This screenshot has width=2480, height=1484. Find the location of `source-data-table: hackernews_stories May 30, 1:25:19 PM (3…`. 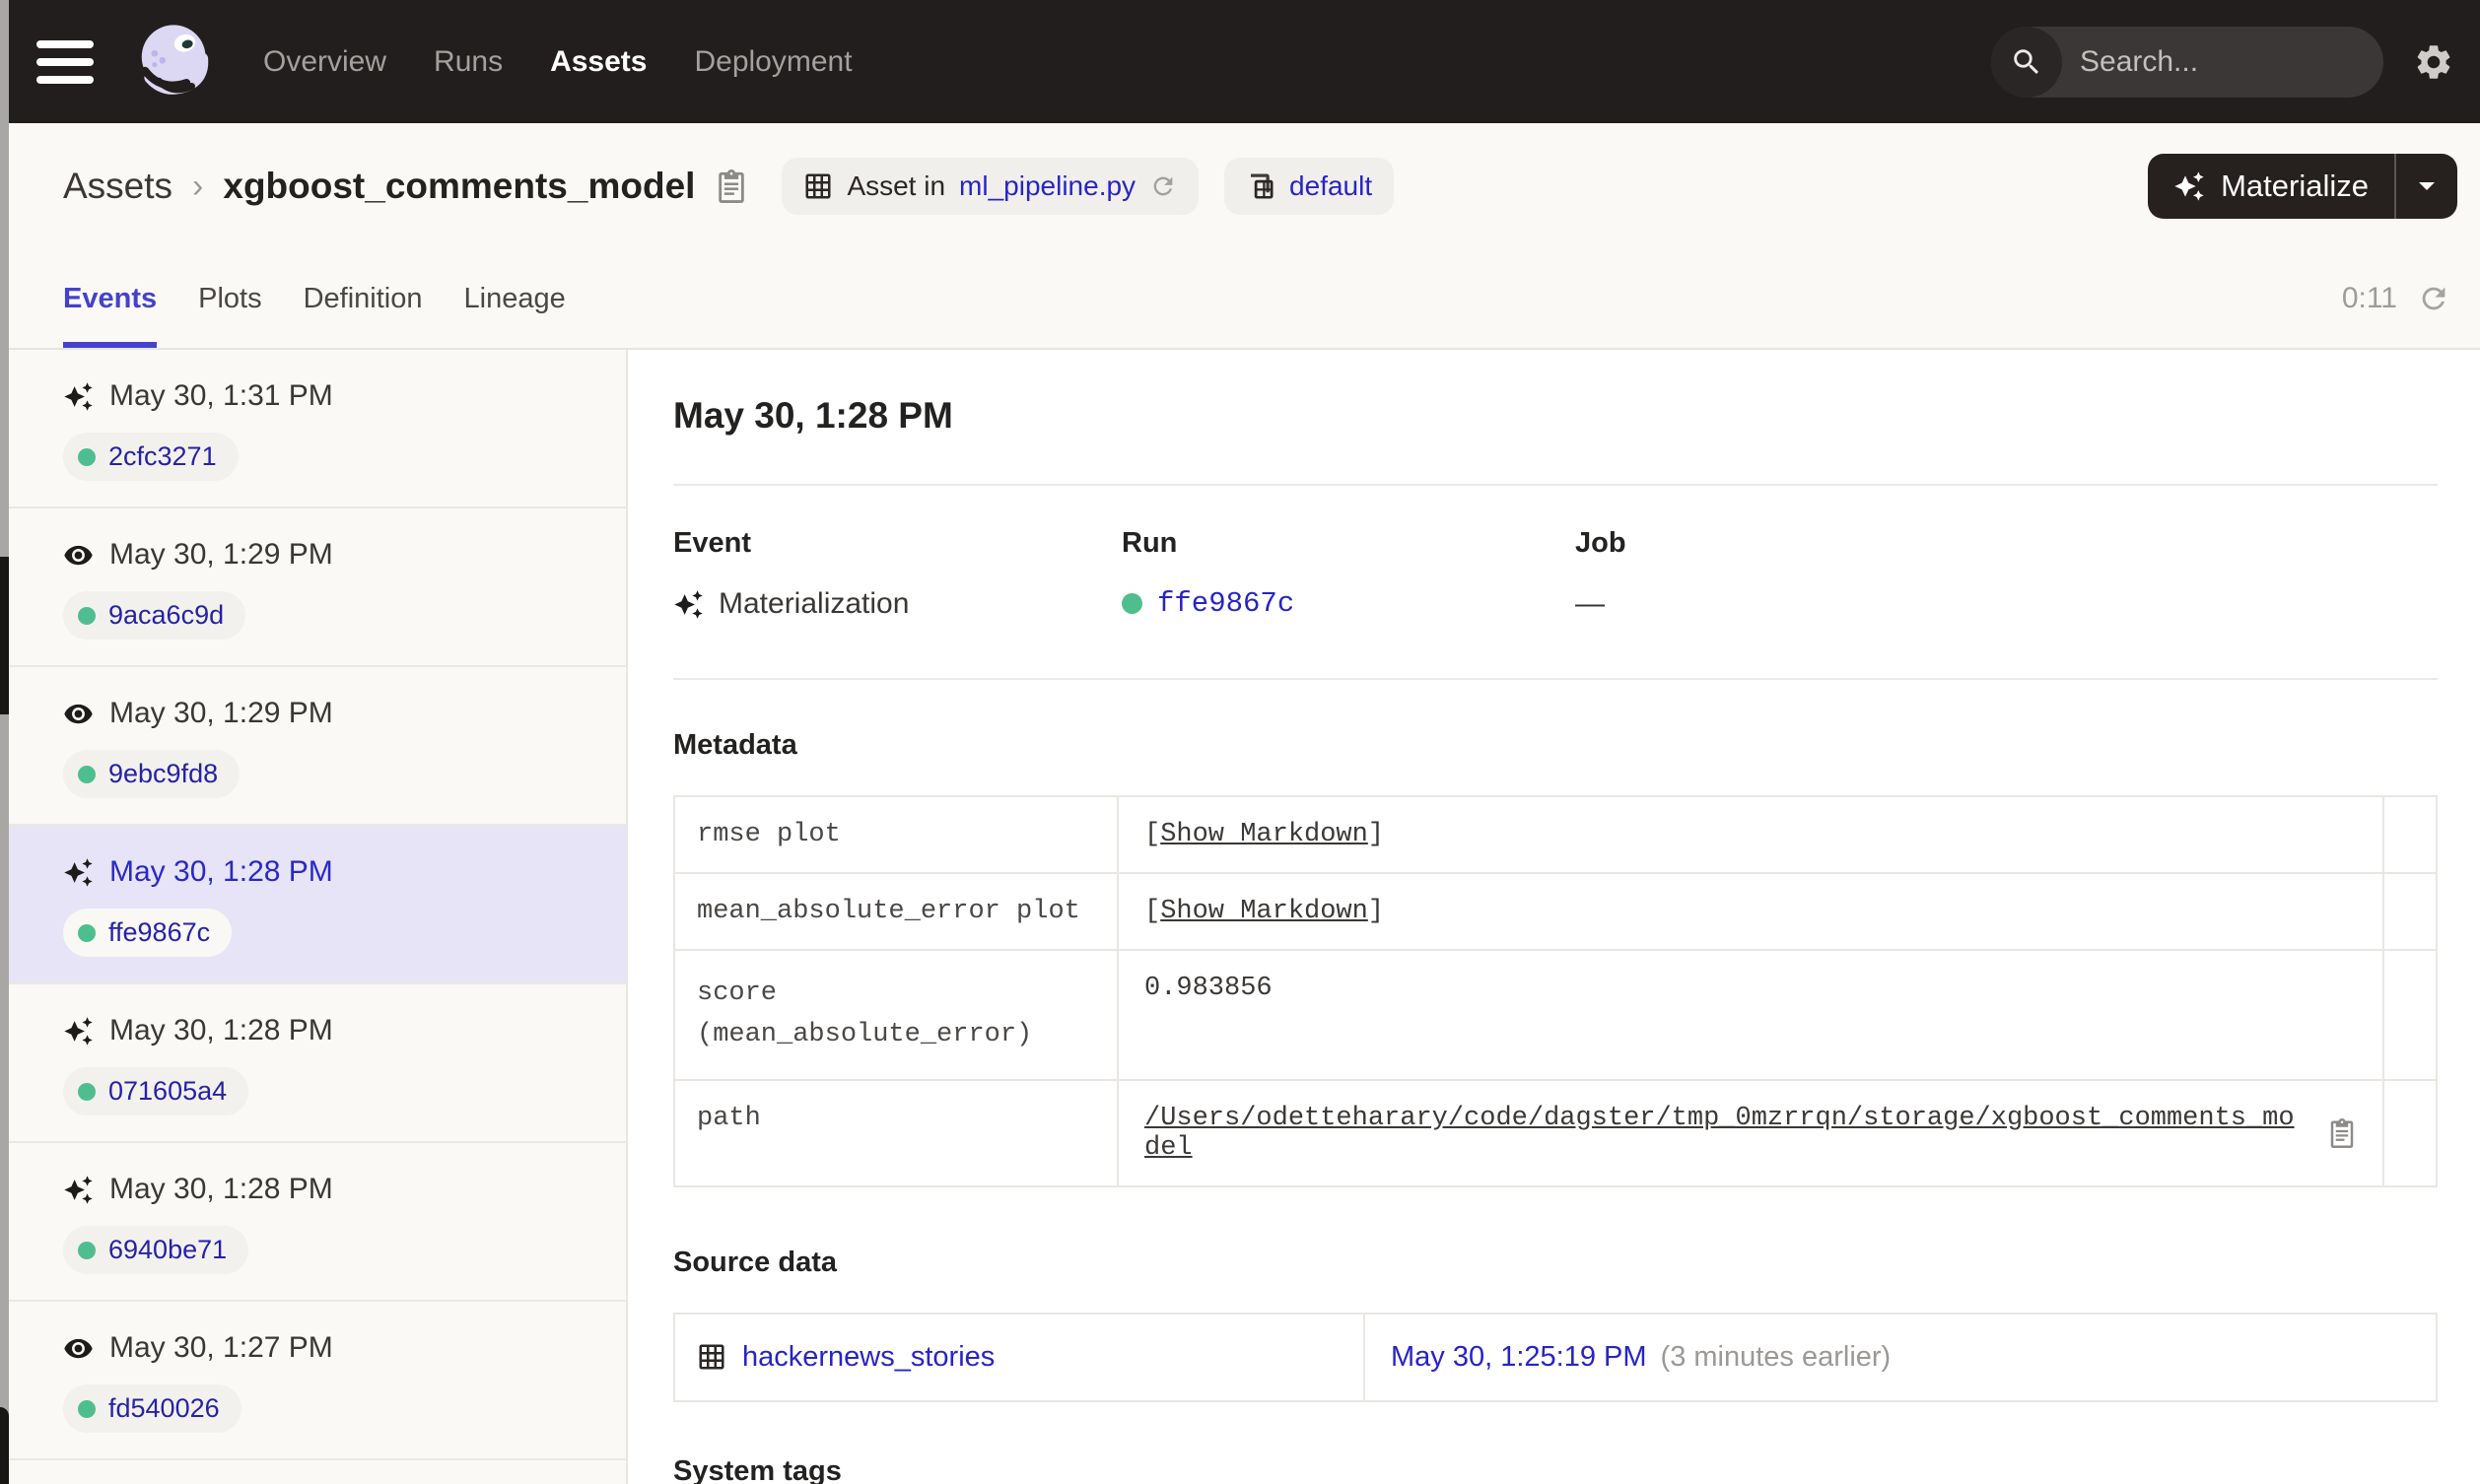

source-data-table: hackernews_stories May 30, 1:25:19 PM (3… is located at coordinates (1555, 1357).